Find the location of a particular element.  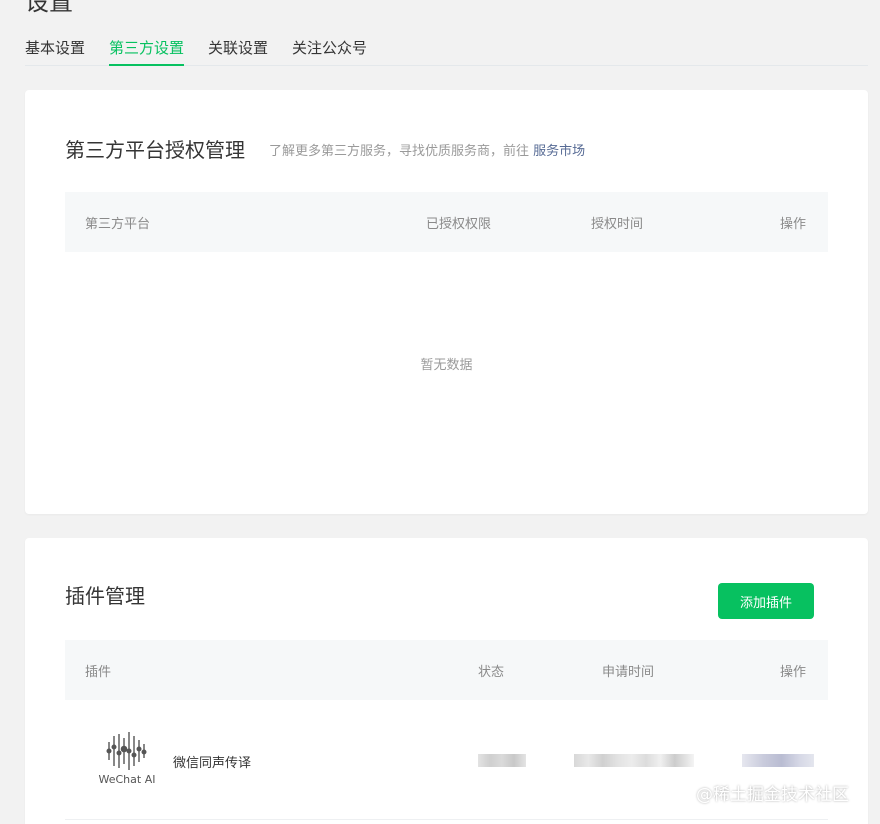

watermark: @稀土掘金技术社区 is located at coordinates (772, 795).